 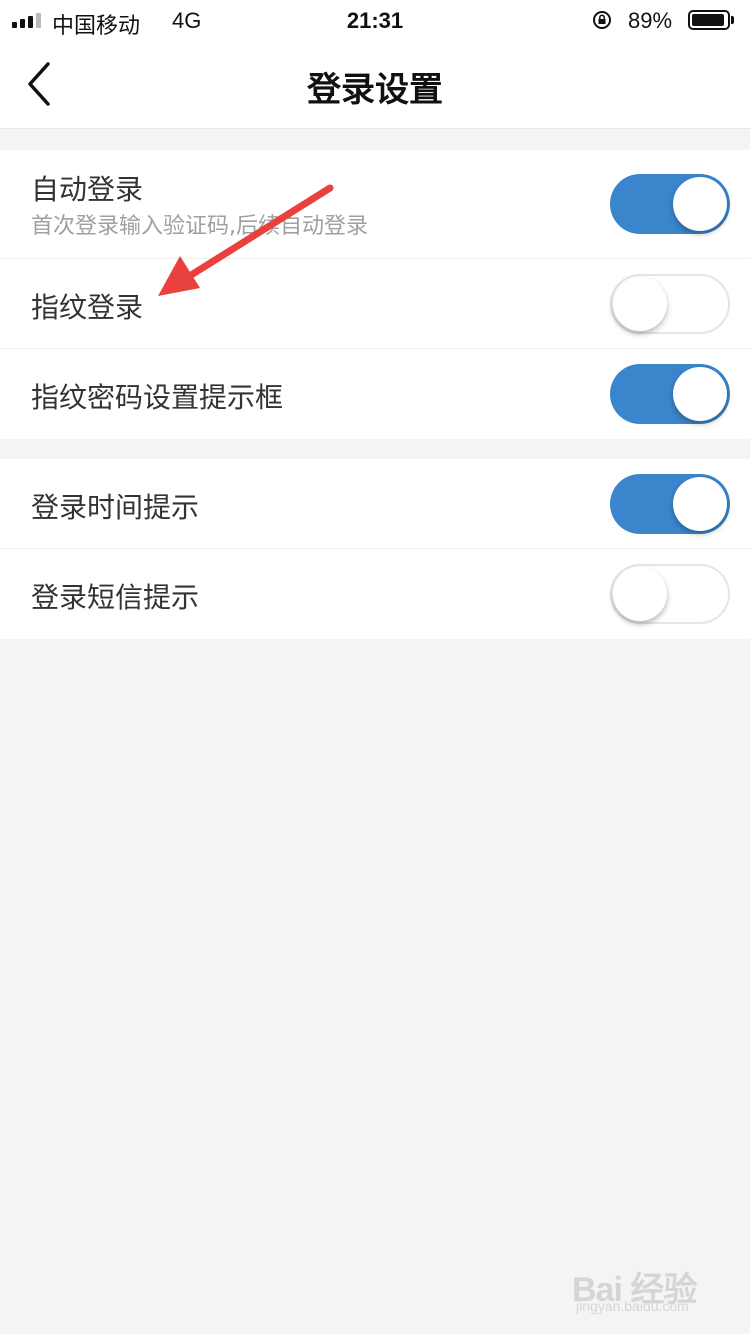 What do you see at coordinates (87, 189) in the screenshot?
I see `setting-label: 自动登录` at bounding box center [87, 189].